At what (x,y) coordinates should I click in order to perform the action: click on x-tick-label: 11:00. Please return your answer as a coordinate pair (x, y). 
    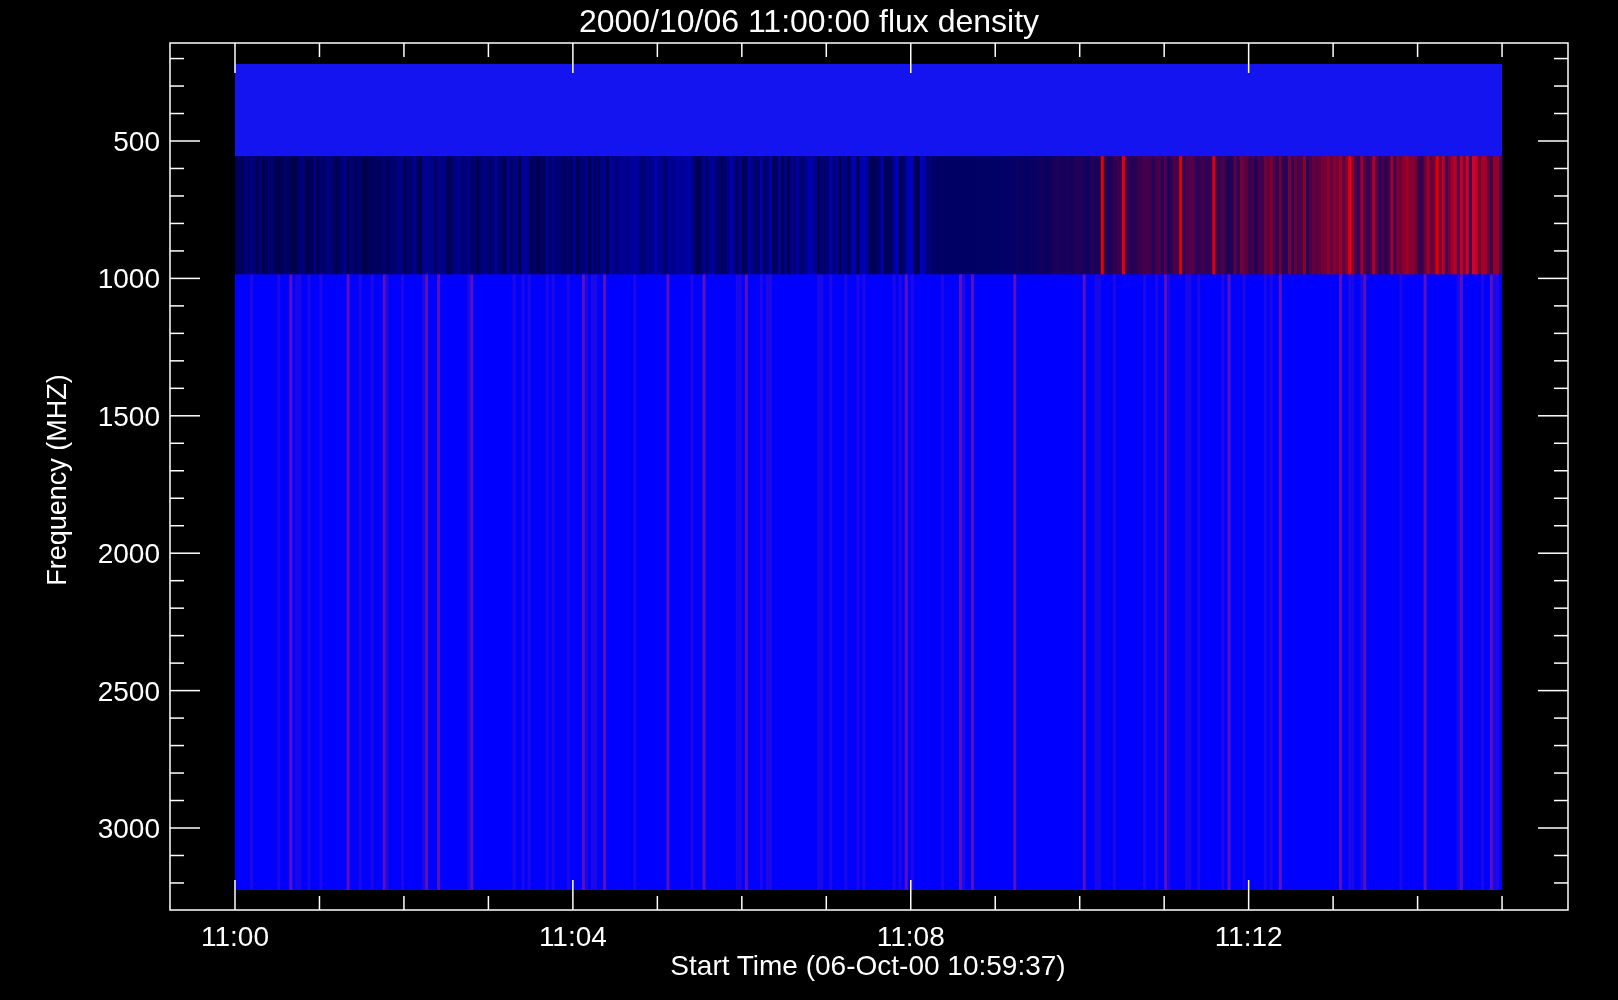
    Looking at the image, I should click on (235, 936).